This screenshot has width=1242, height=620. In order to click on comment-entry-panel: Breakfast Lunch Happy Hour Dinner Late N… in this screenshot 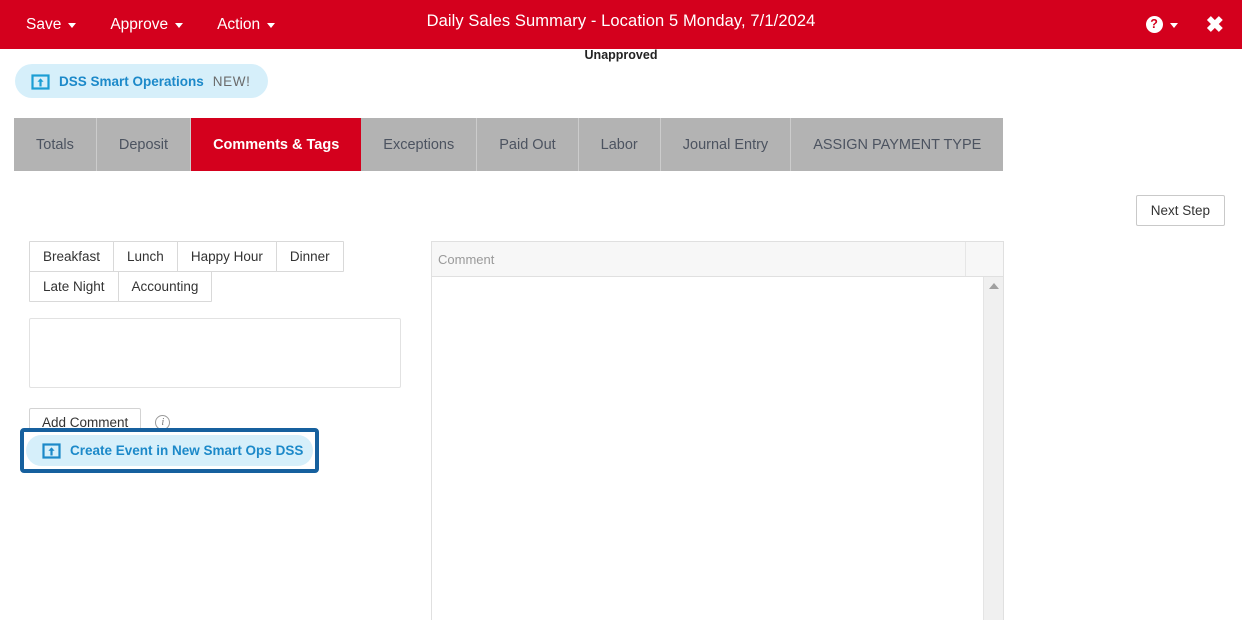, I will do `click(215, 339)`.